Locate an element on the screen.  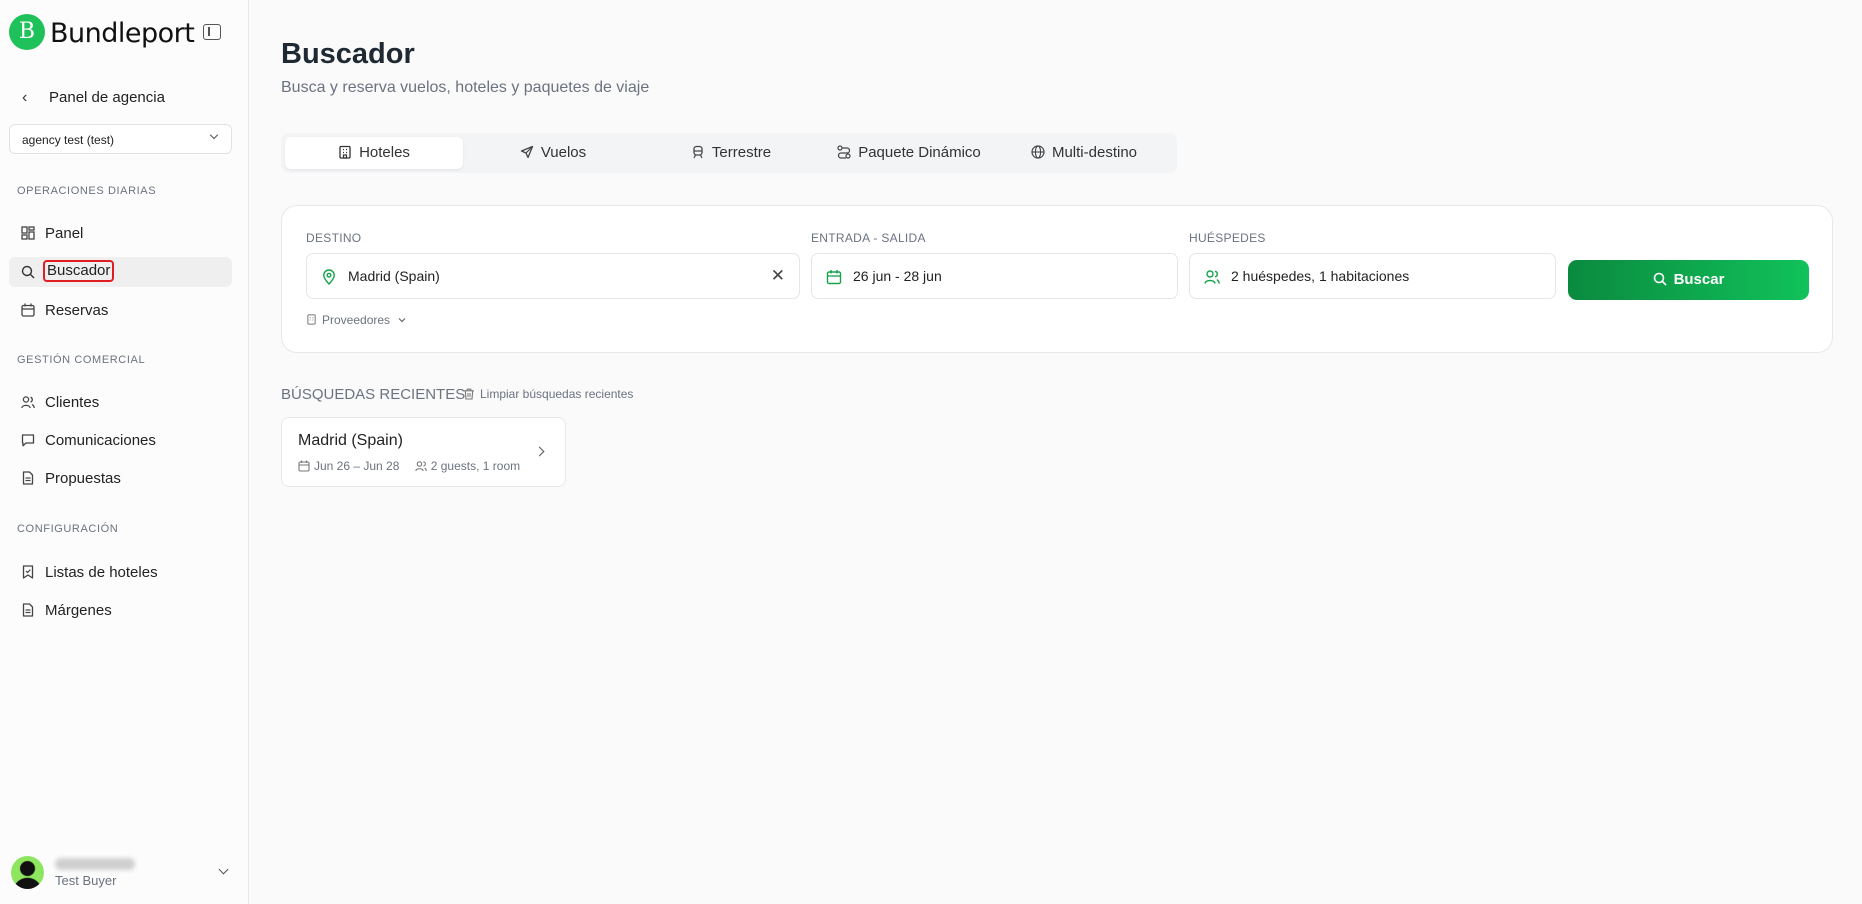
avatar is located at coordinates (27, 872).